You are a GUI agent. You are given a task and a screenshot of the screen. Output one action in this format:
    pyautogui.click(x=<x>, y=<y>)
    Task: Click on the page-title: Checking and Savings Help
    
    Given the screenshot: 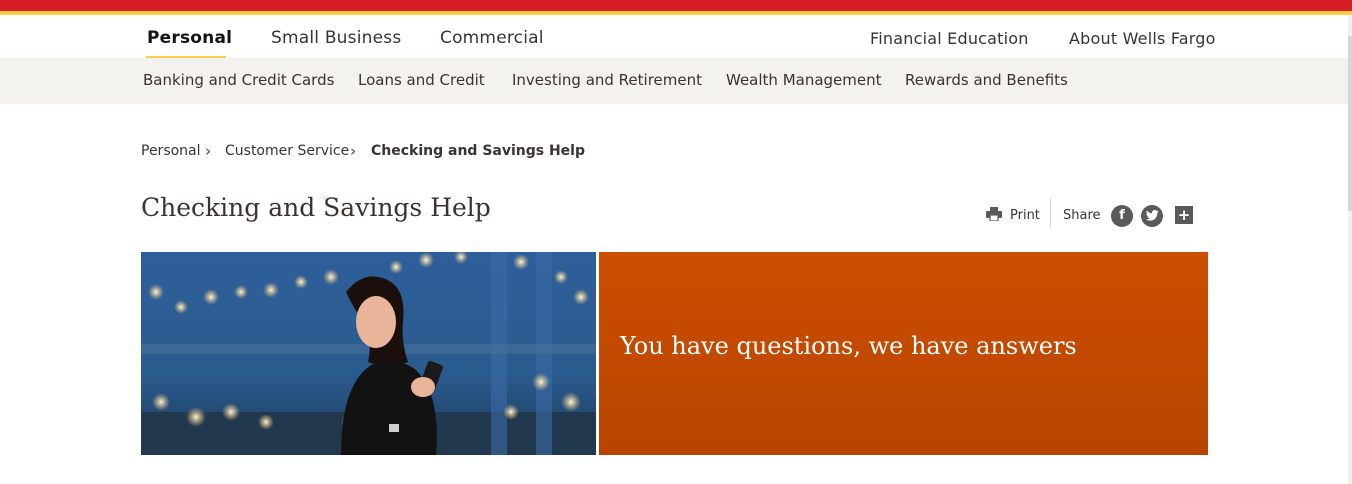 What is the action you would take?
    pyautogui.click(x=316, y=207)
    